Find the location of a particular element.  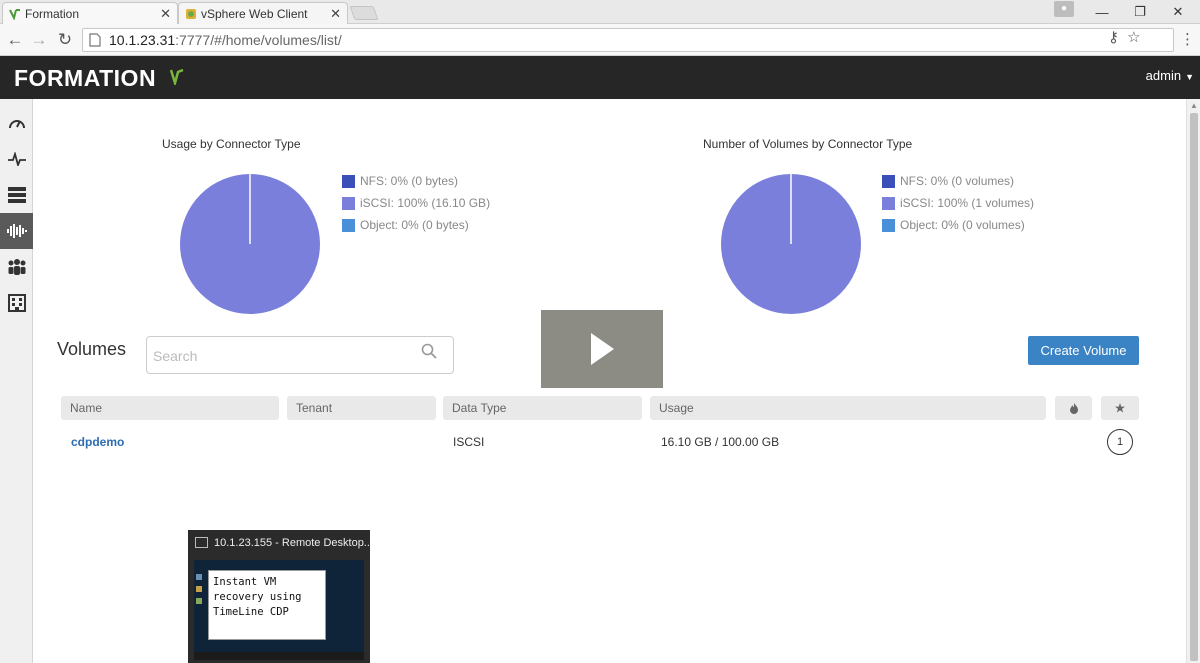

flame-icon is located at coordinates (1073, 408).